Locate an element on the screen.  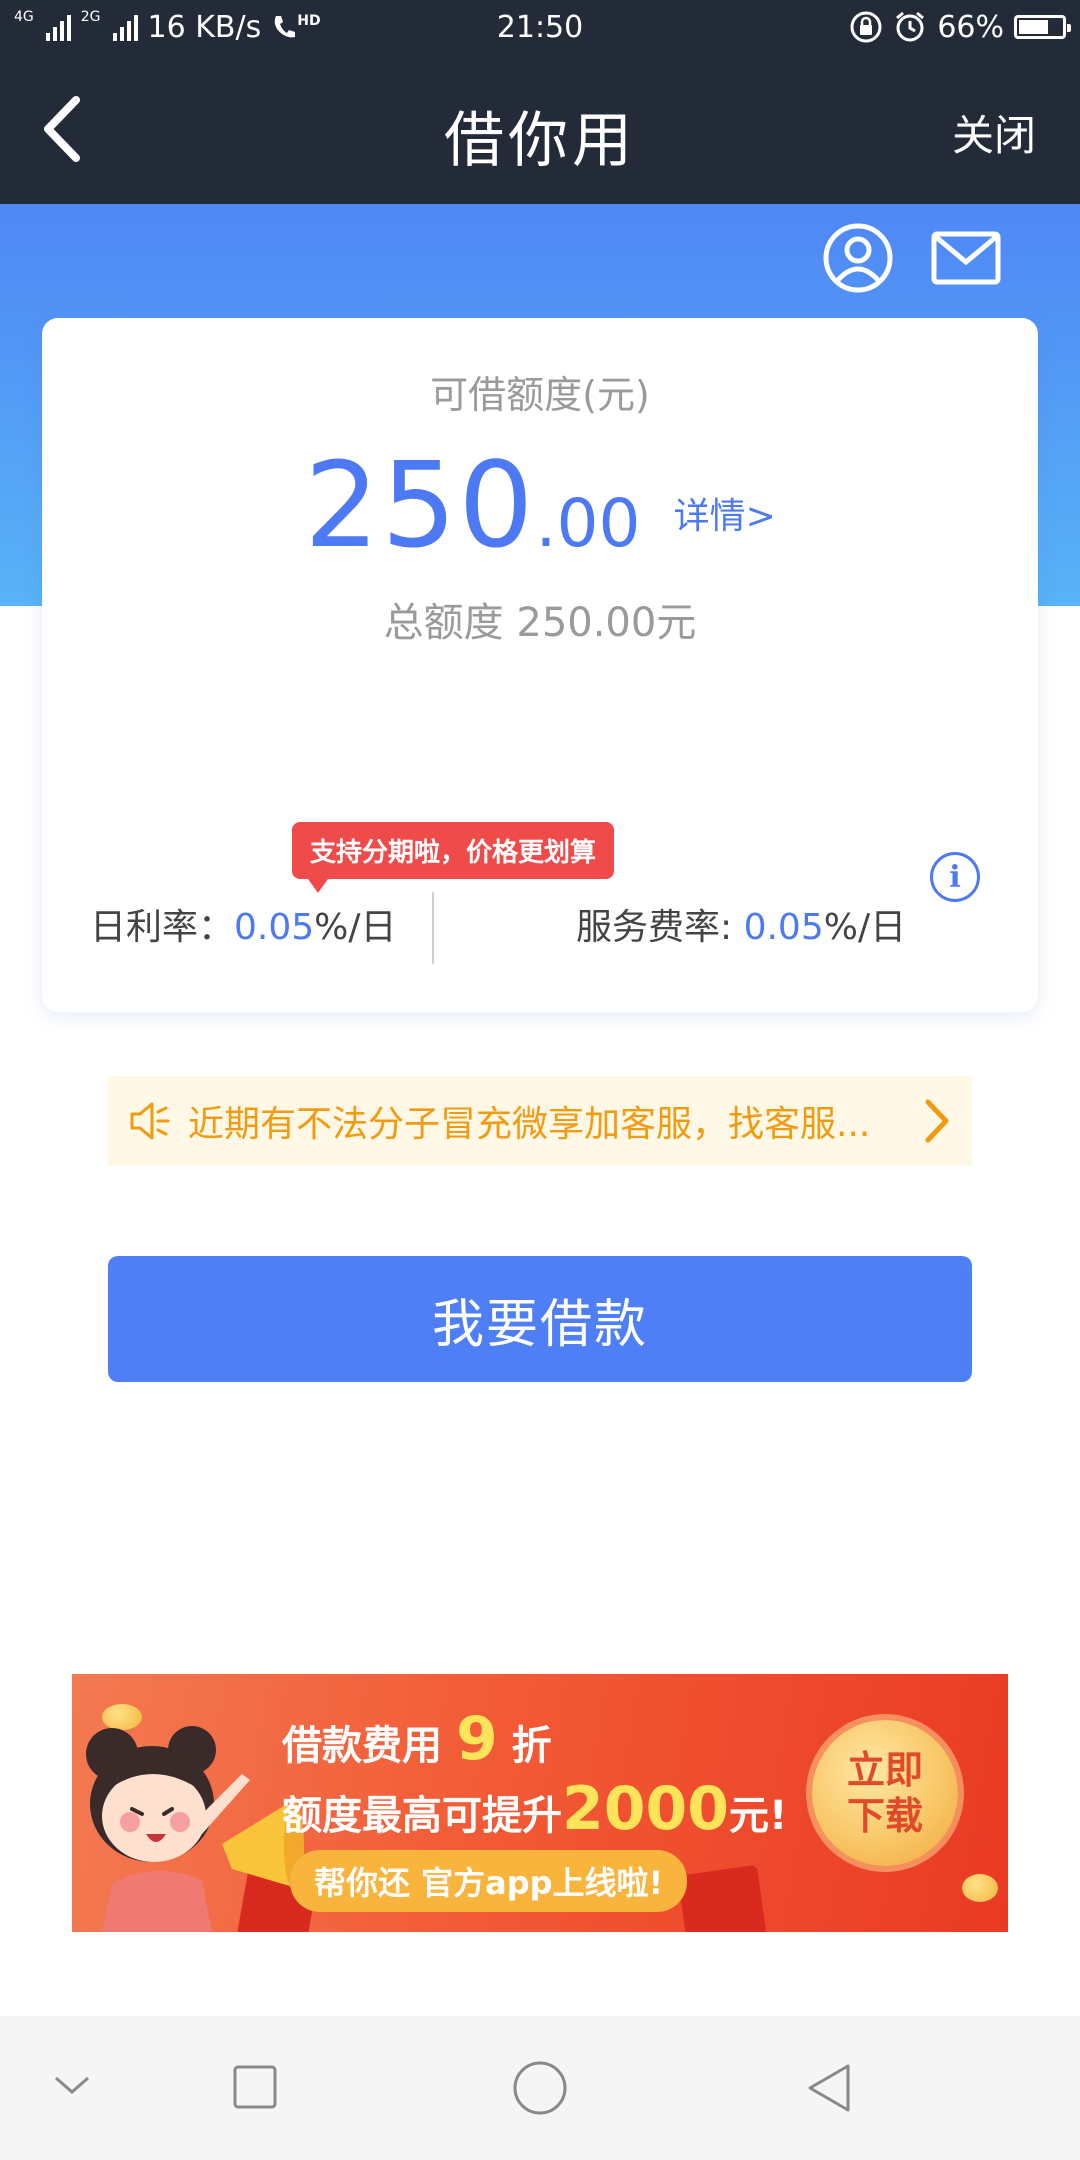
triangle-back-icon is located at coordinates (829, 2088).